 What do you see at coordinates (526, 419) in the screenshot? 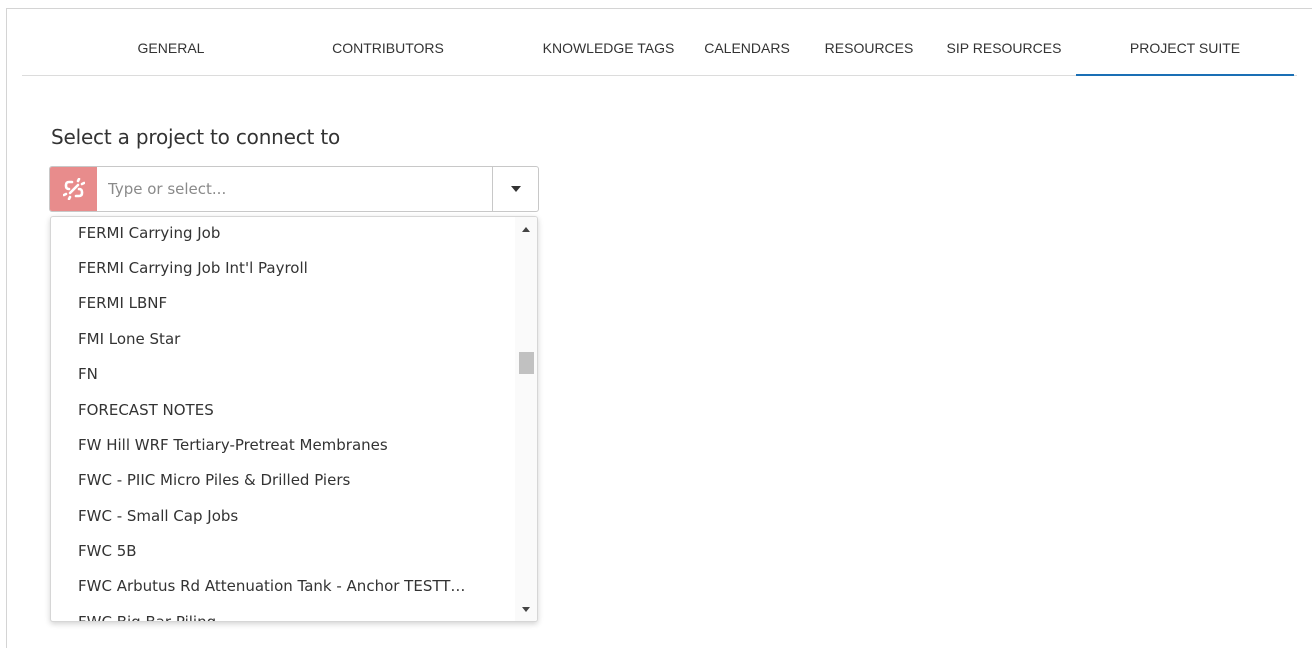
I see `dropdown-scrollbar` at bounding box center [526, 419].